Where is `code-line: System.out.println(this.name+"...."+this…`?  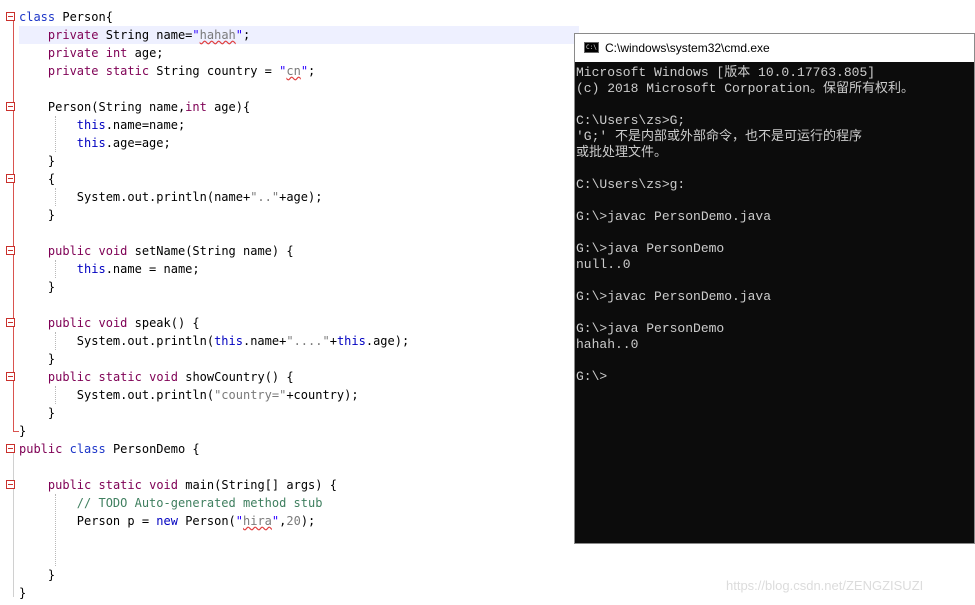 code-line: System.out.println(this.name+"...."+this… is located at coordinates (214, 341).